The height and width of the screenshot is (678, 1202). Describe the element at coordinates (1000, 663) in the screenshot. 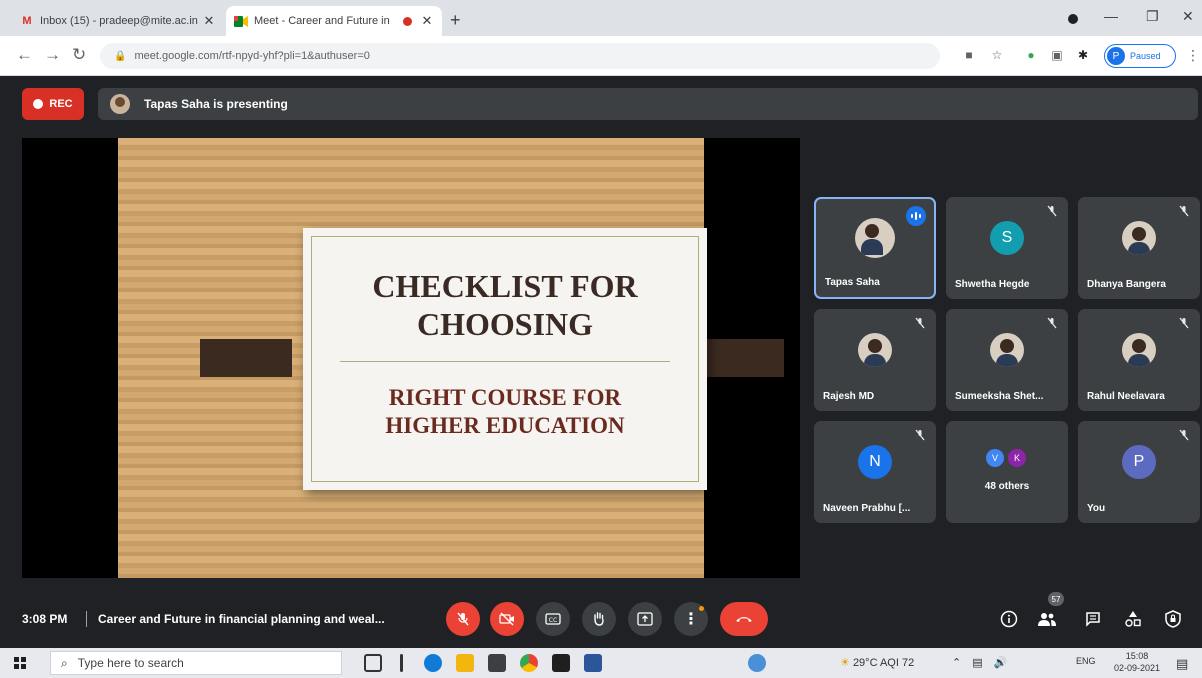

I see `volume-icon: 🔊` at that location.